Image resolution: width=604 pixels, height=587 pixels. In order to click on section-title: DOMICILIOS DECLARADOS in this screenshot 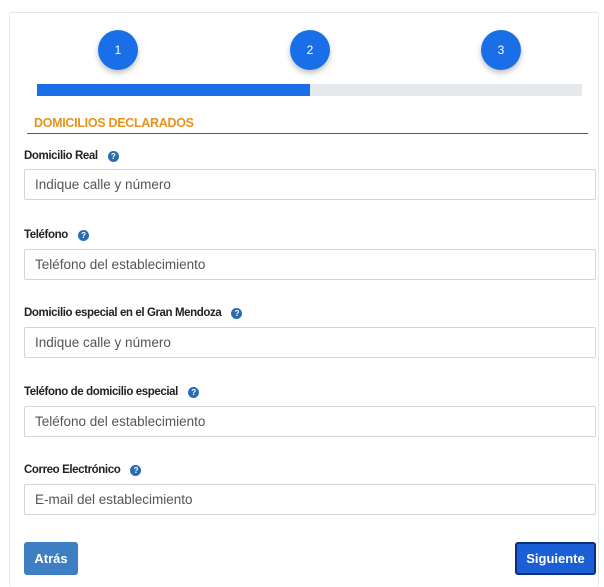, I will do `click(114, 123)`.